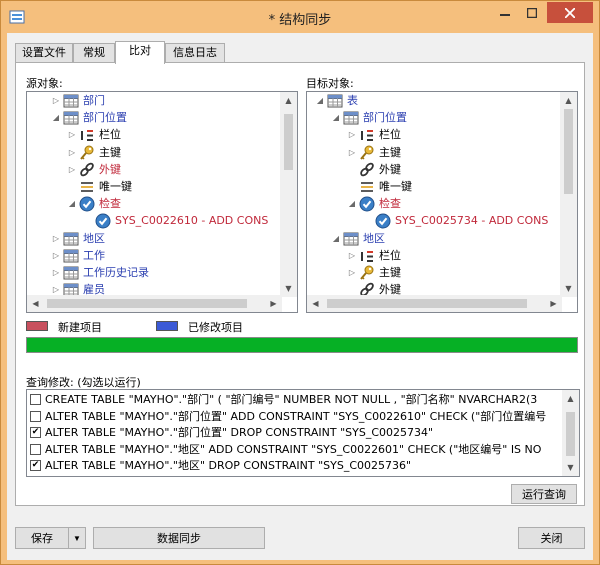 The image size is (600, 565). What do you see at coordinates (110, 152) in the screenshot?
I see `tree-node-label: 主键` at bounding box center [110, 152].